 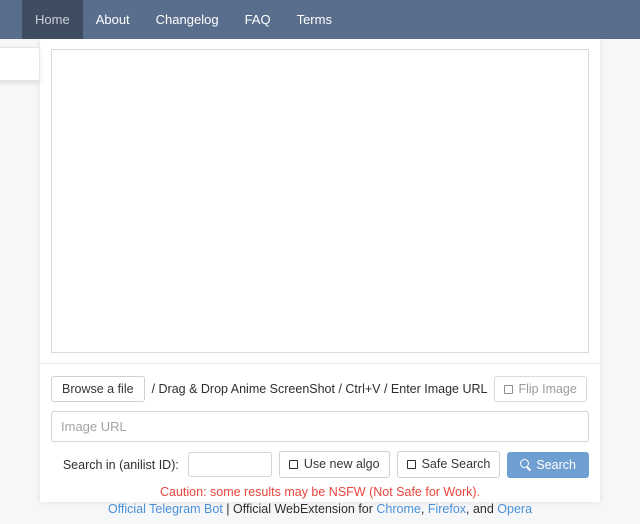 I want to click on nav-item-about-label: About, so click(x=112, y=19).